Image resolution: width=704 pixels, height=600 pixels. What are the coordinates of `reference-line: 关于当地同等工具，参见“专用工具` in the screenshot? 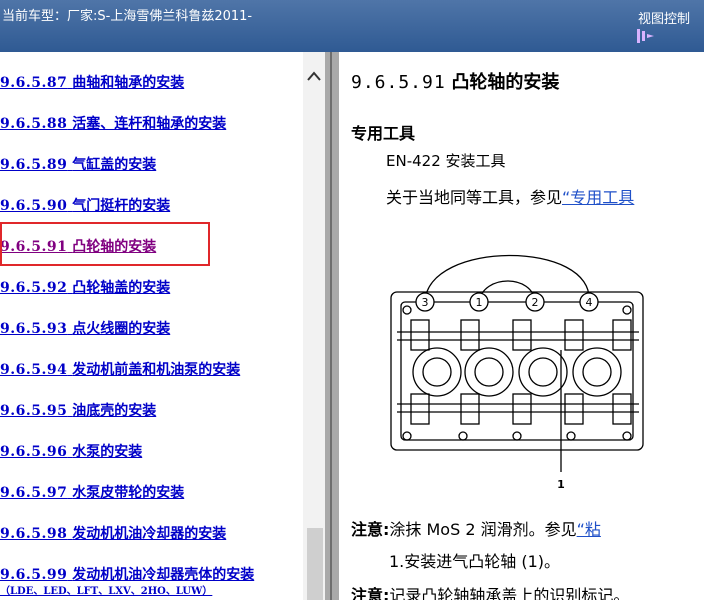 It's located at (510, 196).